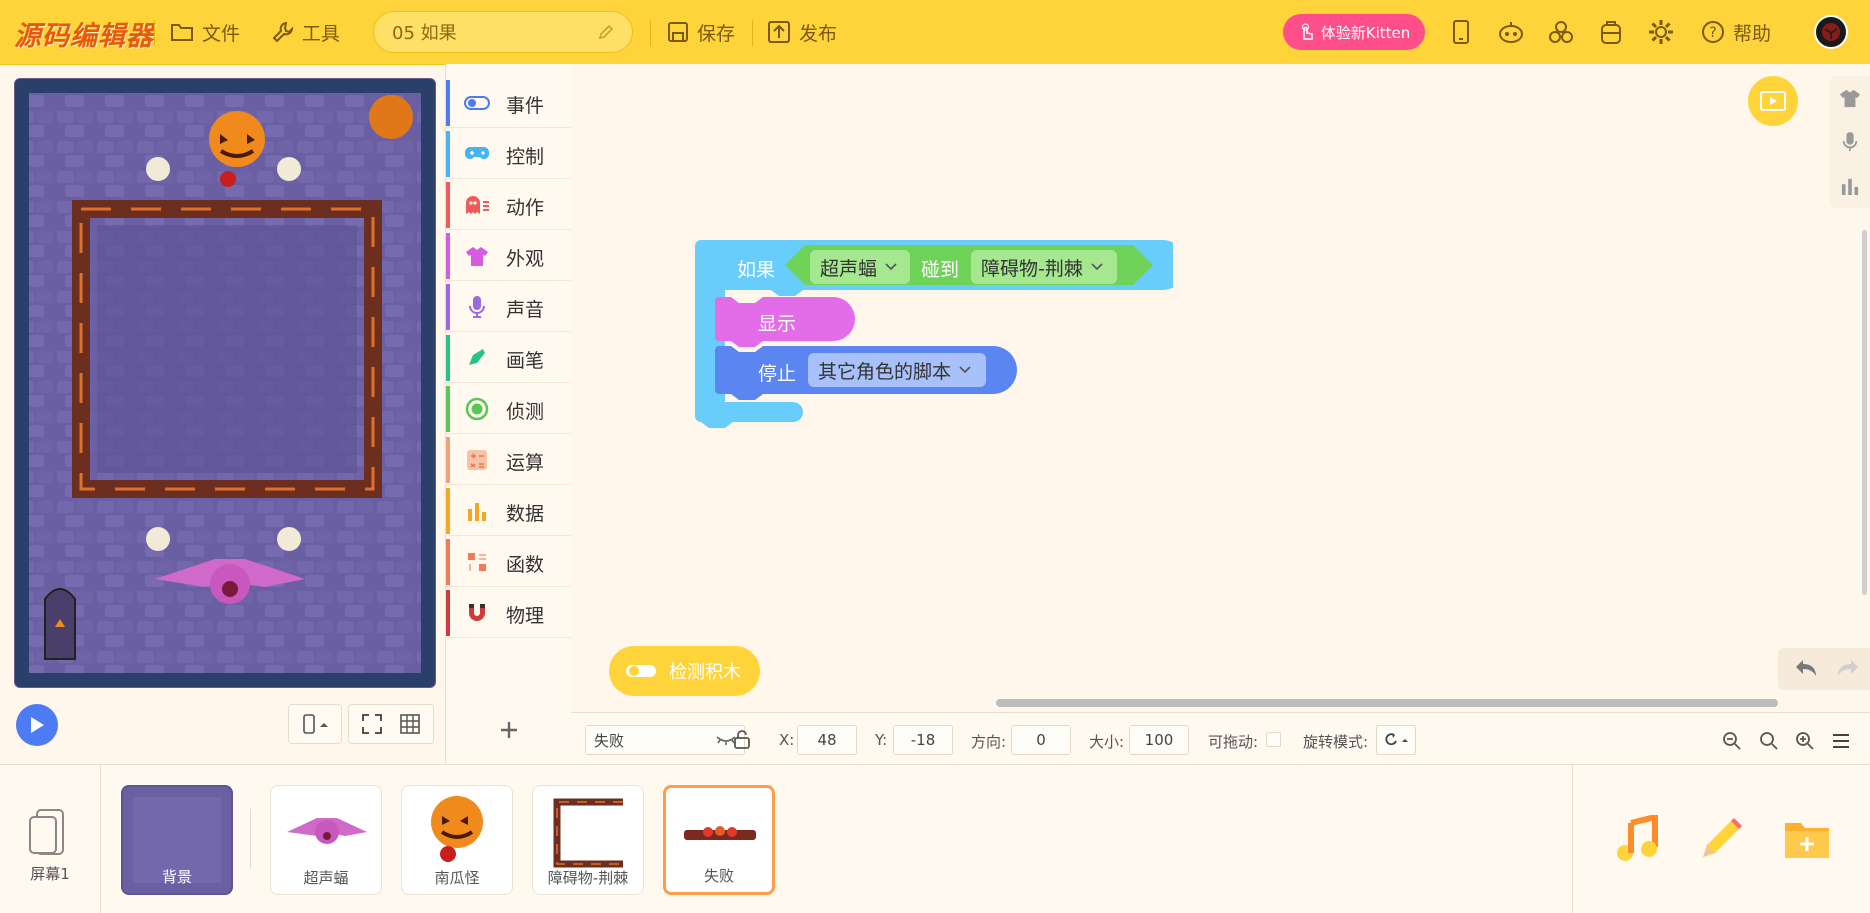 Image resolution: width=1870 pixels, height=913 pixels. What do you see at coordinates (221, 33) in the screenshot?
I see `file-menu-label: 文件` at bounding box center [221, 33].